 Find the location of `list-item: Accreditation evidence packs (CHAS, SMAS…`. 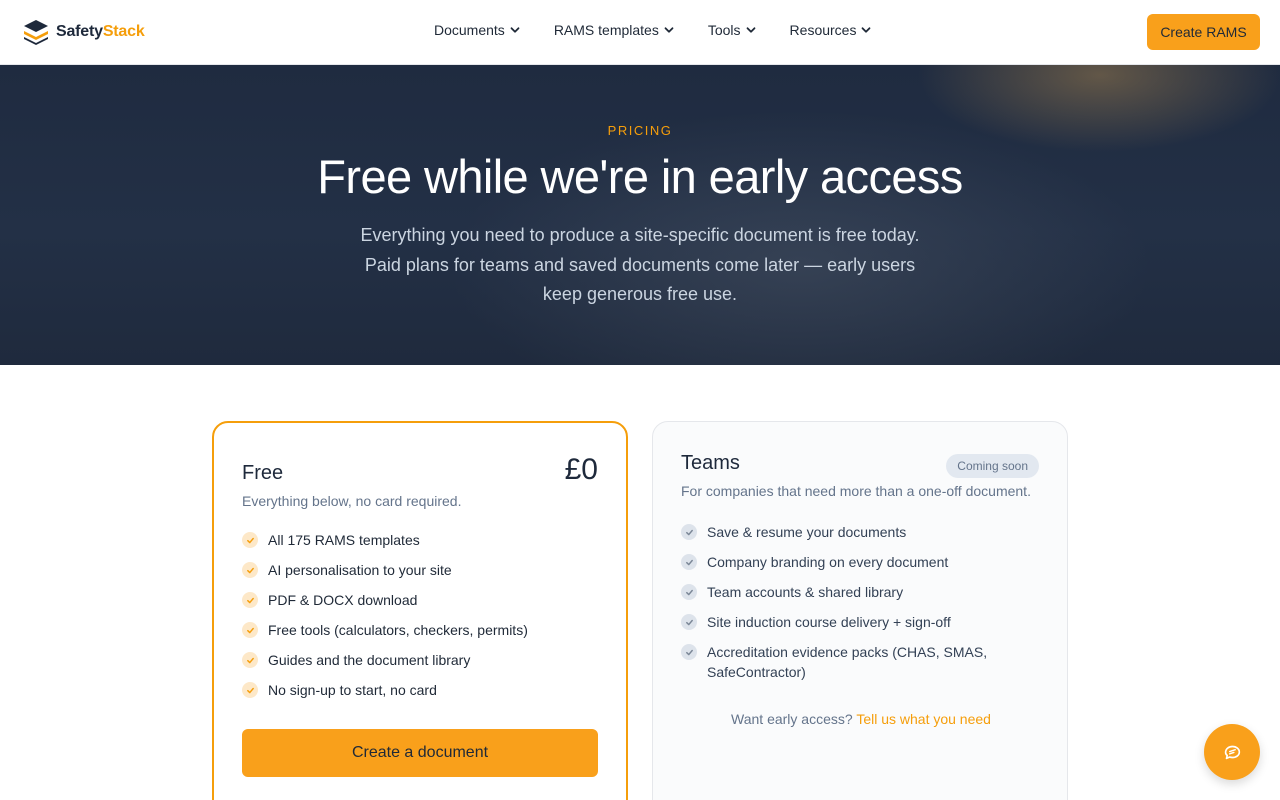

list-item: Accreditation evidence packs (CHAS, SMAS… is located at coordinates (861, 667).